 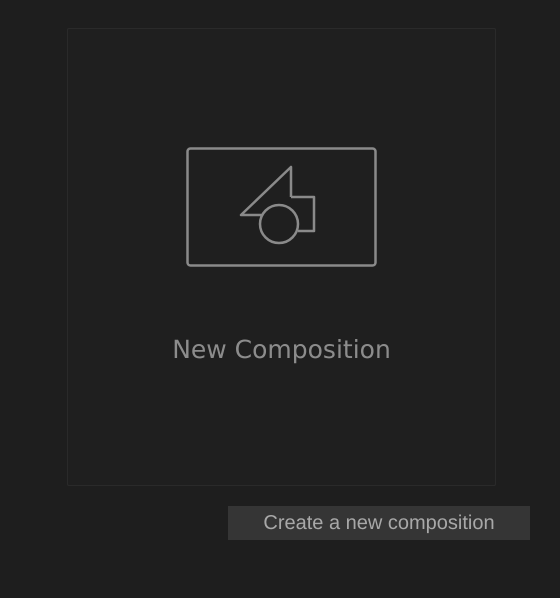 I want to click on tooltip: Create a new composition, so click(x=379, y=523).